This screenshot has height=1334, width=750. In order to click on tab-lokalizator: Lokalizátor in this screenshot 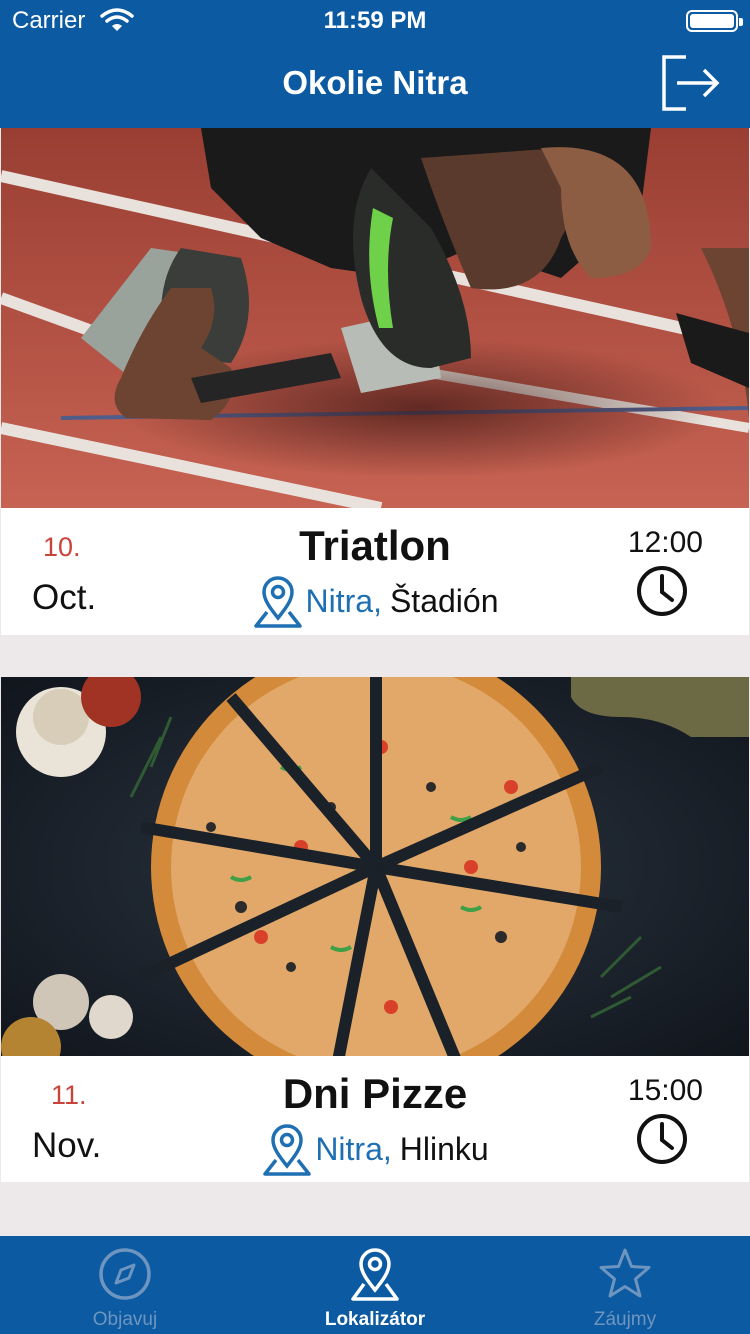, I will do `click(375, 1285)`.